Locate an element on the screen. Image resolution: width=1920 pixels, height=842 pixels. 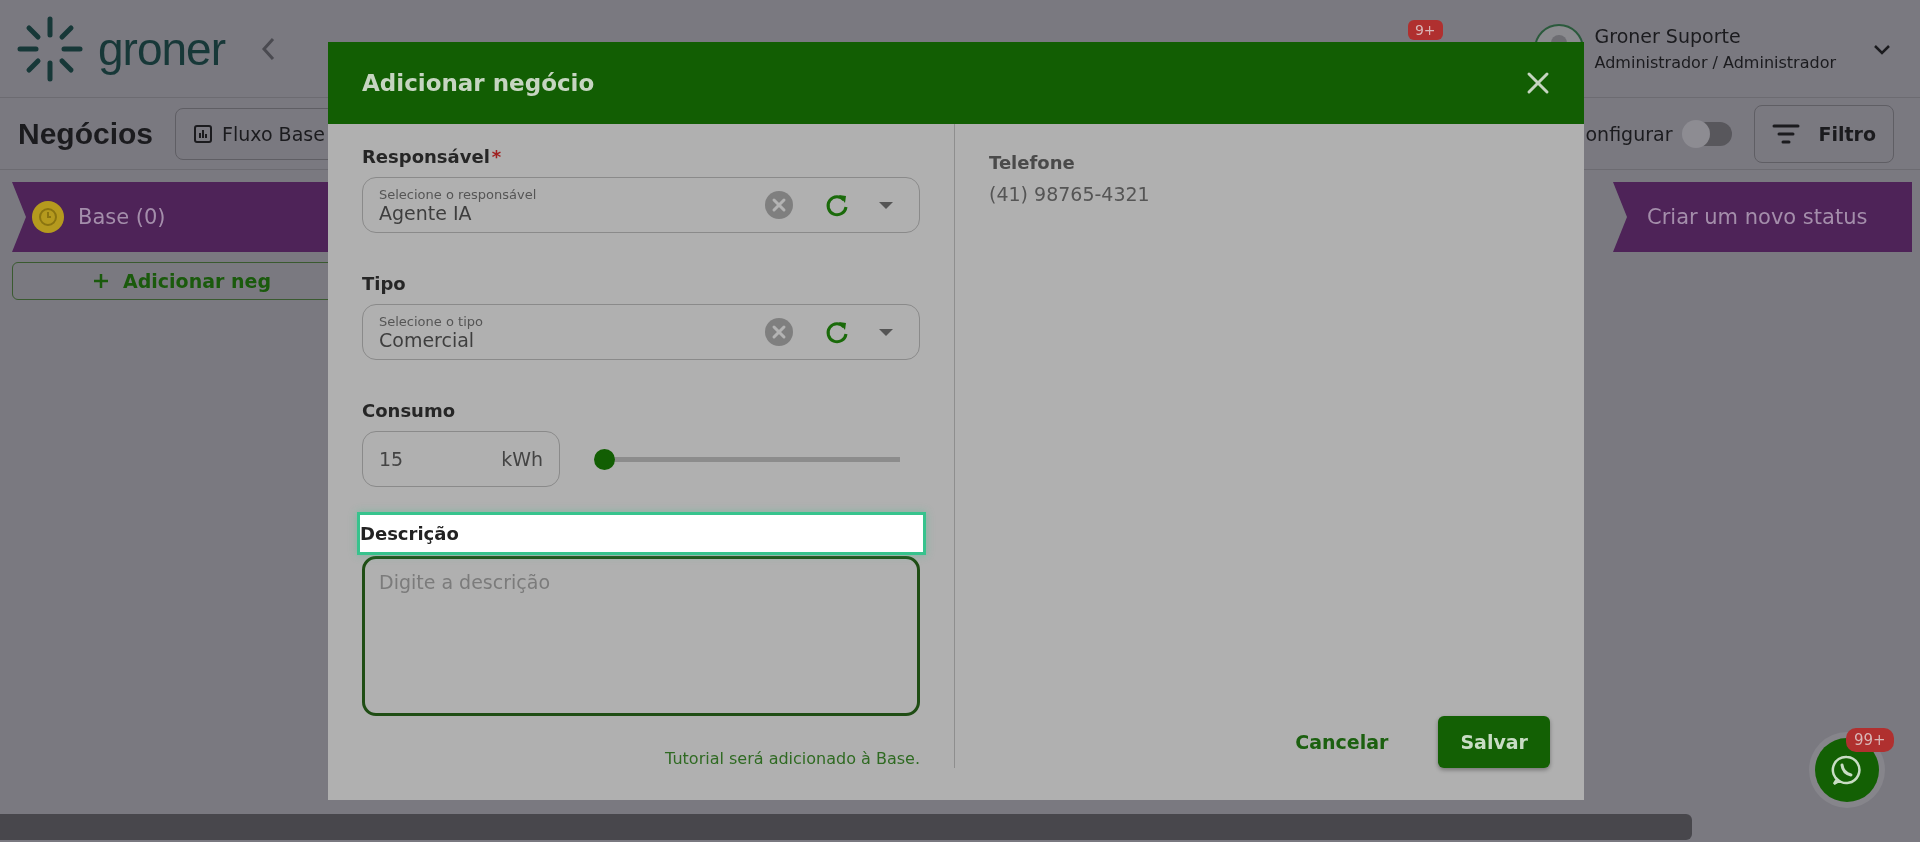
slider-thumb is located at coordinates (604, 459).